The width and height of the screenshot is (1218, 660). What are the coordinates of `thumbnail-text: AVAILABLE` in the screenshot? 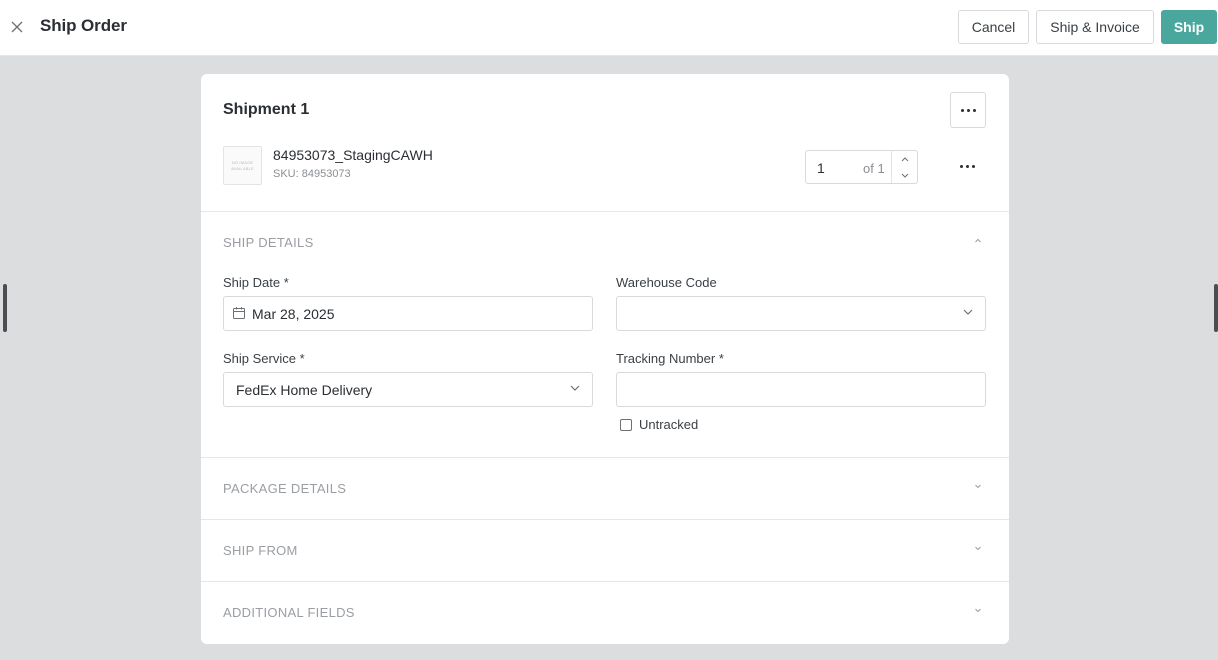 It's located at (242, 168).